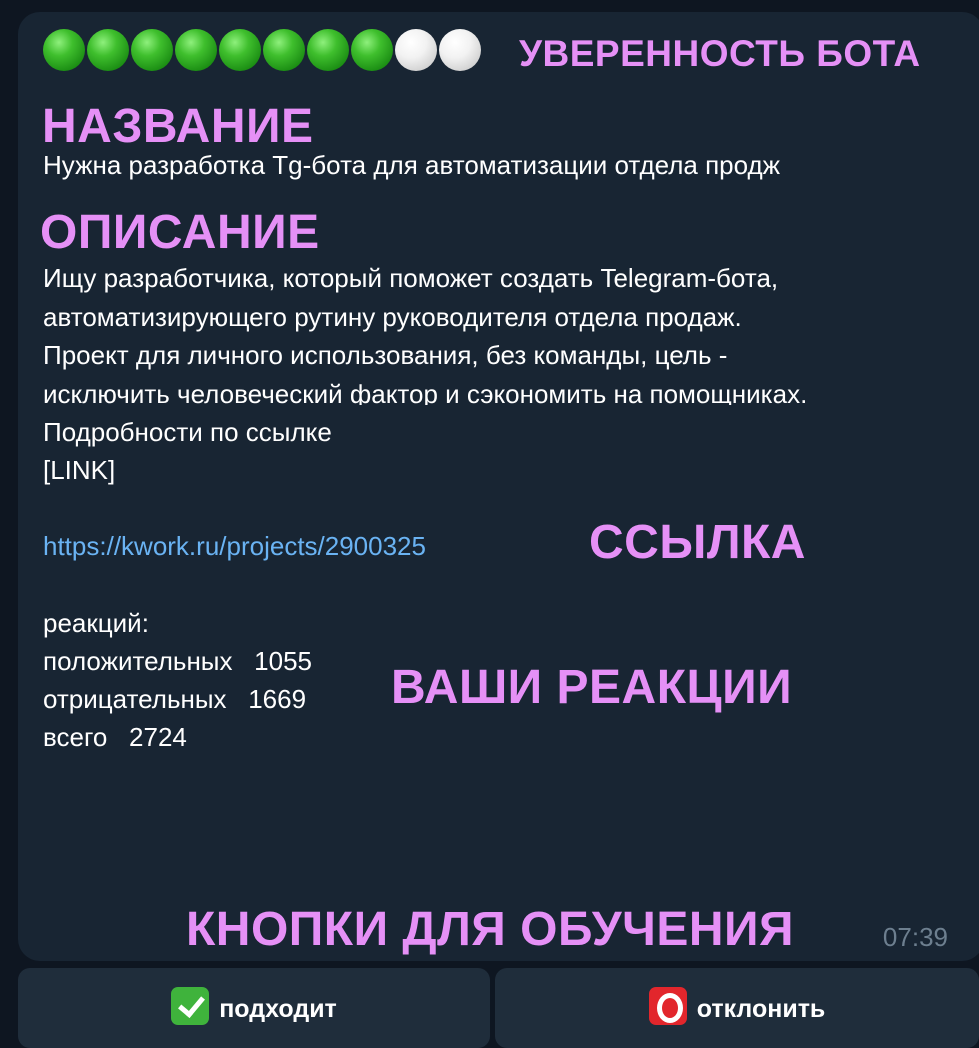 Image resolution: width=979 pixels, height=1048 pixels. I want to click on reject-button: отклонить, so click(737, 1008).